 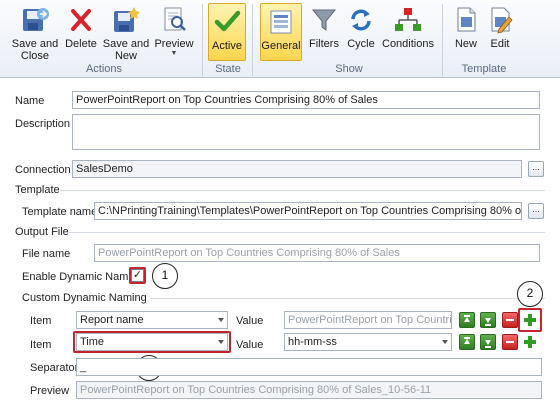 I want to click on conditions-icon, so click(x=408, y=20).